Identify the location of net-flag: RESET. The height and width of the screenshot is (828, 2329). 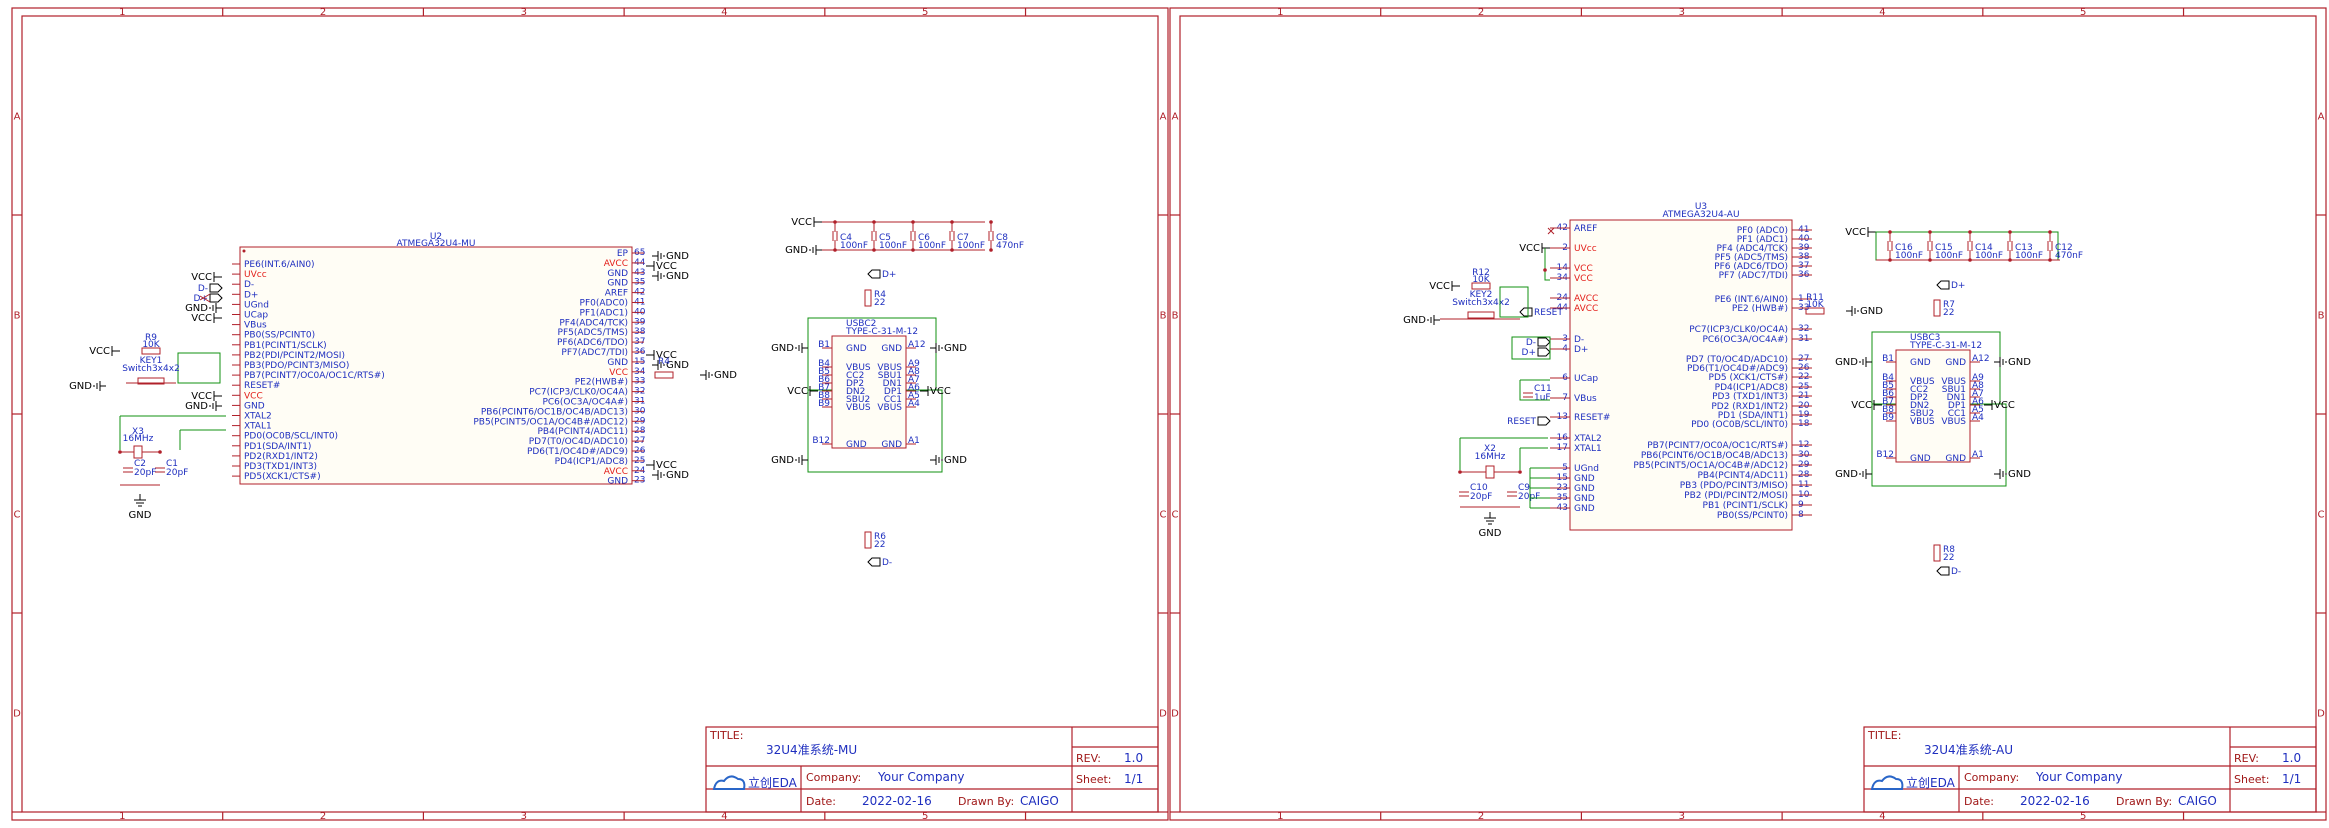
(1529, 421).